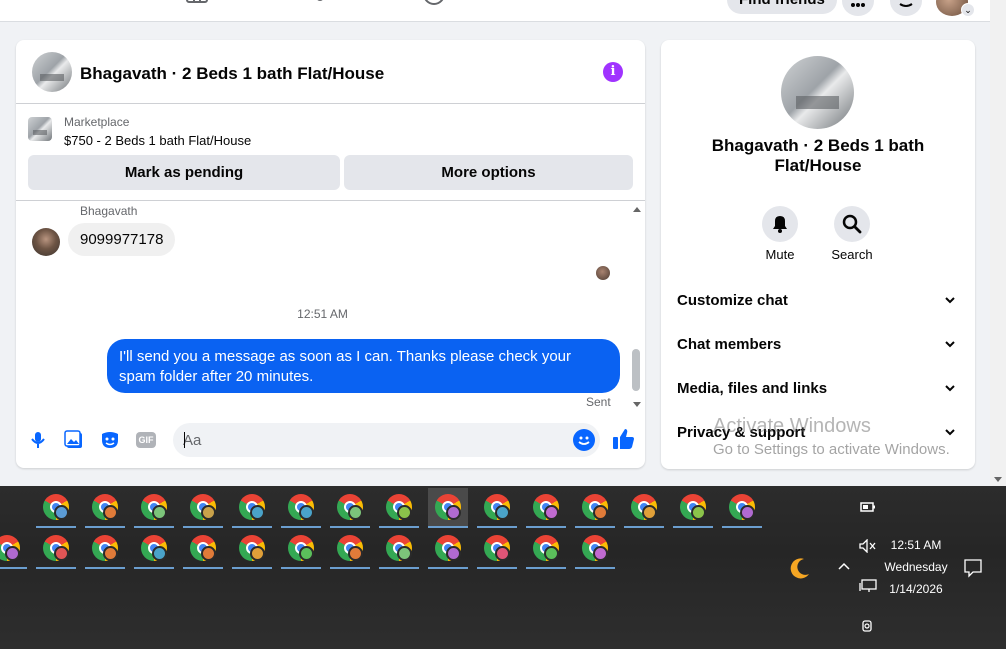 The image size is (1006, 649). I want to click on message-input-container, so click(386, 440).